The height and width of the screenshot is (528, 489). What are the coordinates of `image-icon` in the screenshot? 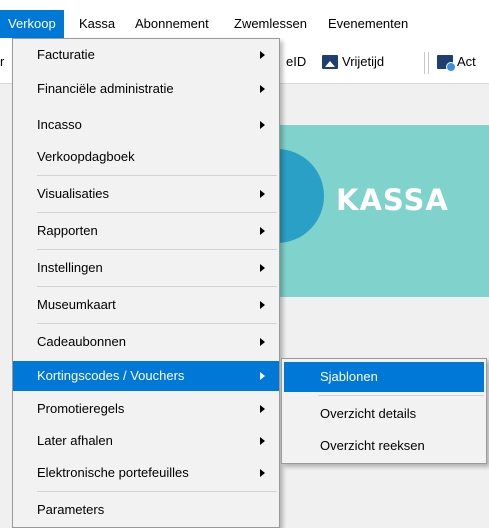 It's located at (330, 61).